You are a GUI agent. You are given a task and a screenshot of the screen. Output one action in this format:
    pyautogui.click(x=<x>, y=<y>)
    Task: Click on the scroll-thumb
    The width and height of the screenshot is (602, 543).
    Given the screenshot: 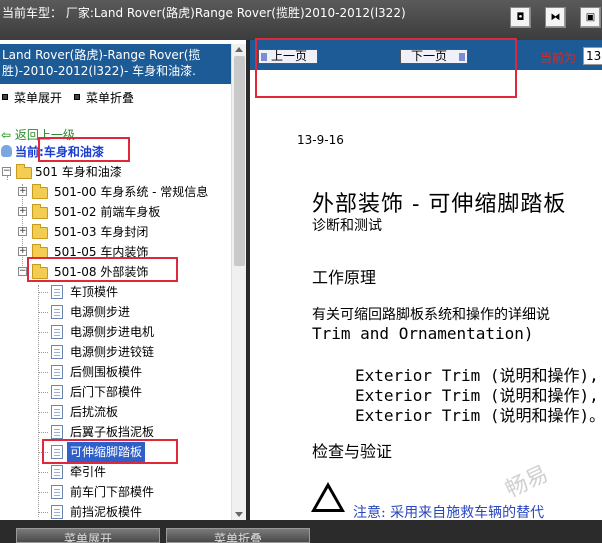 What is the action you would take?
    pyautogui.click(x=239, y=161)
    